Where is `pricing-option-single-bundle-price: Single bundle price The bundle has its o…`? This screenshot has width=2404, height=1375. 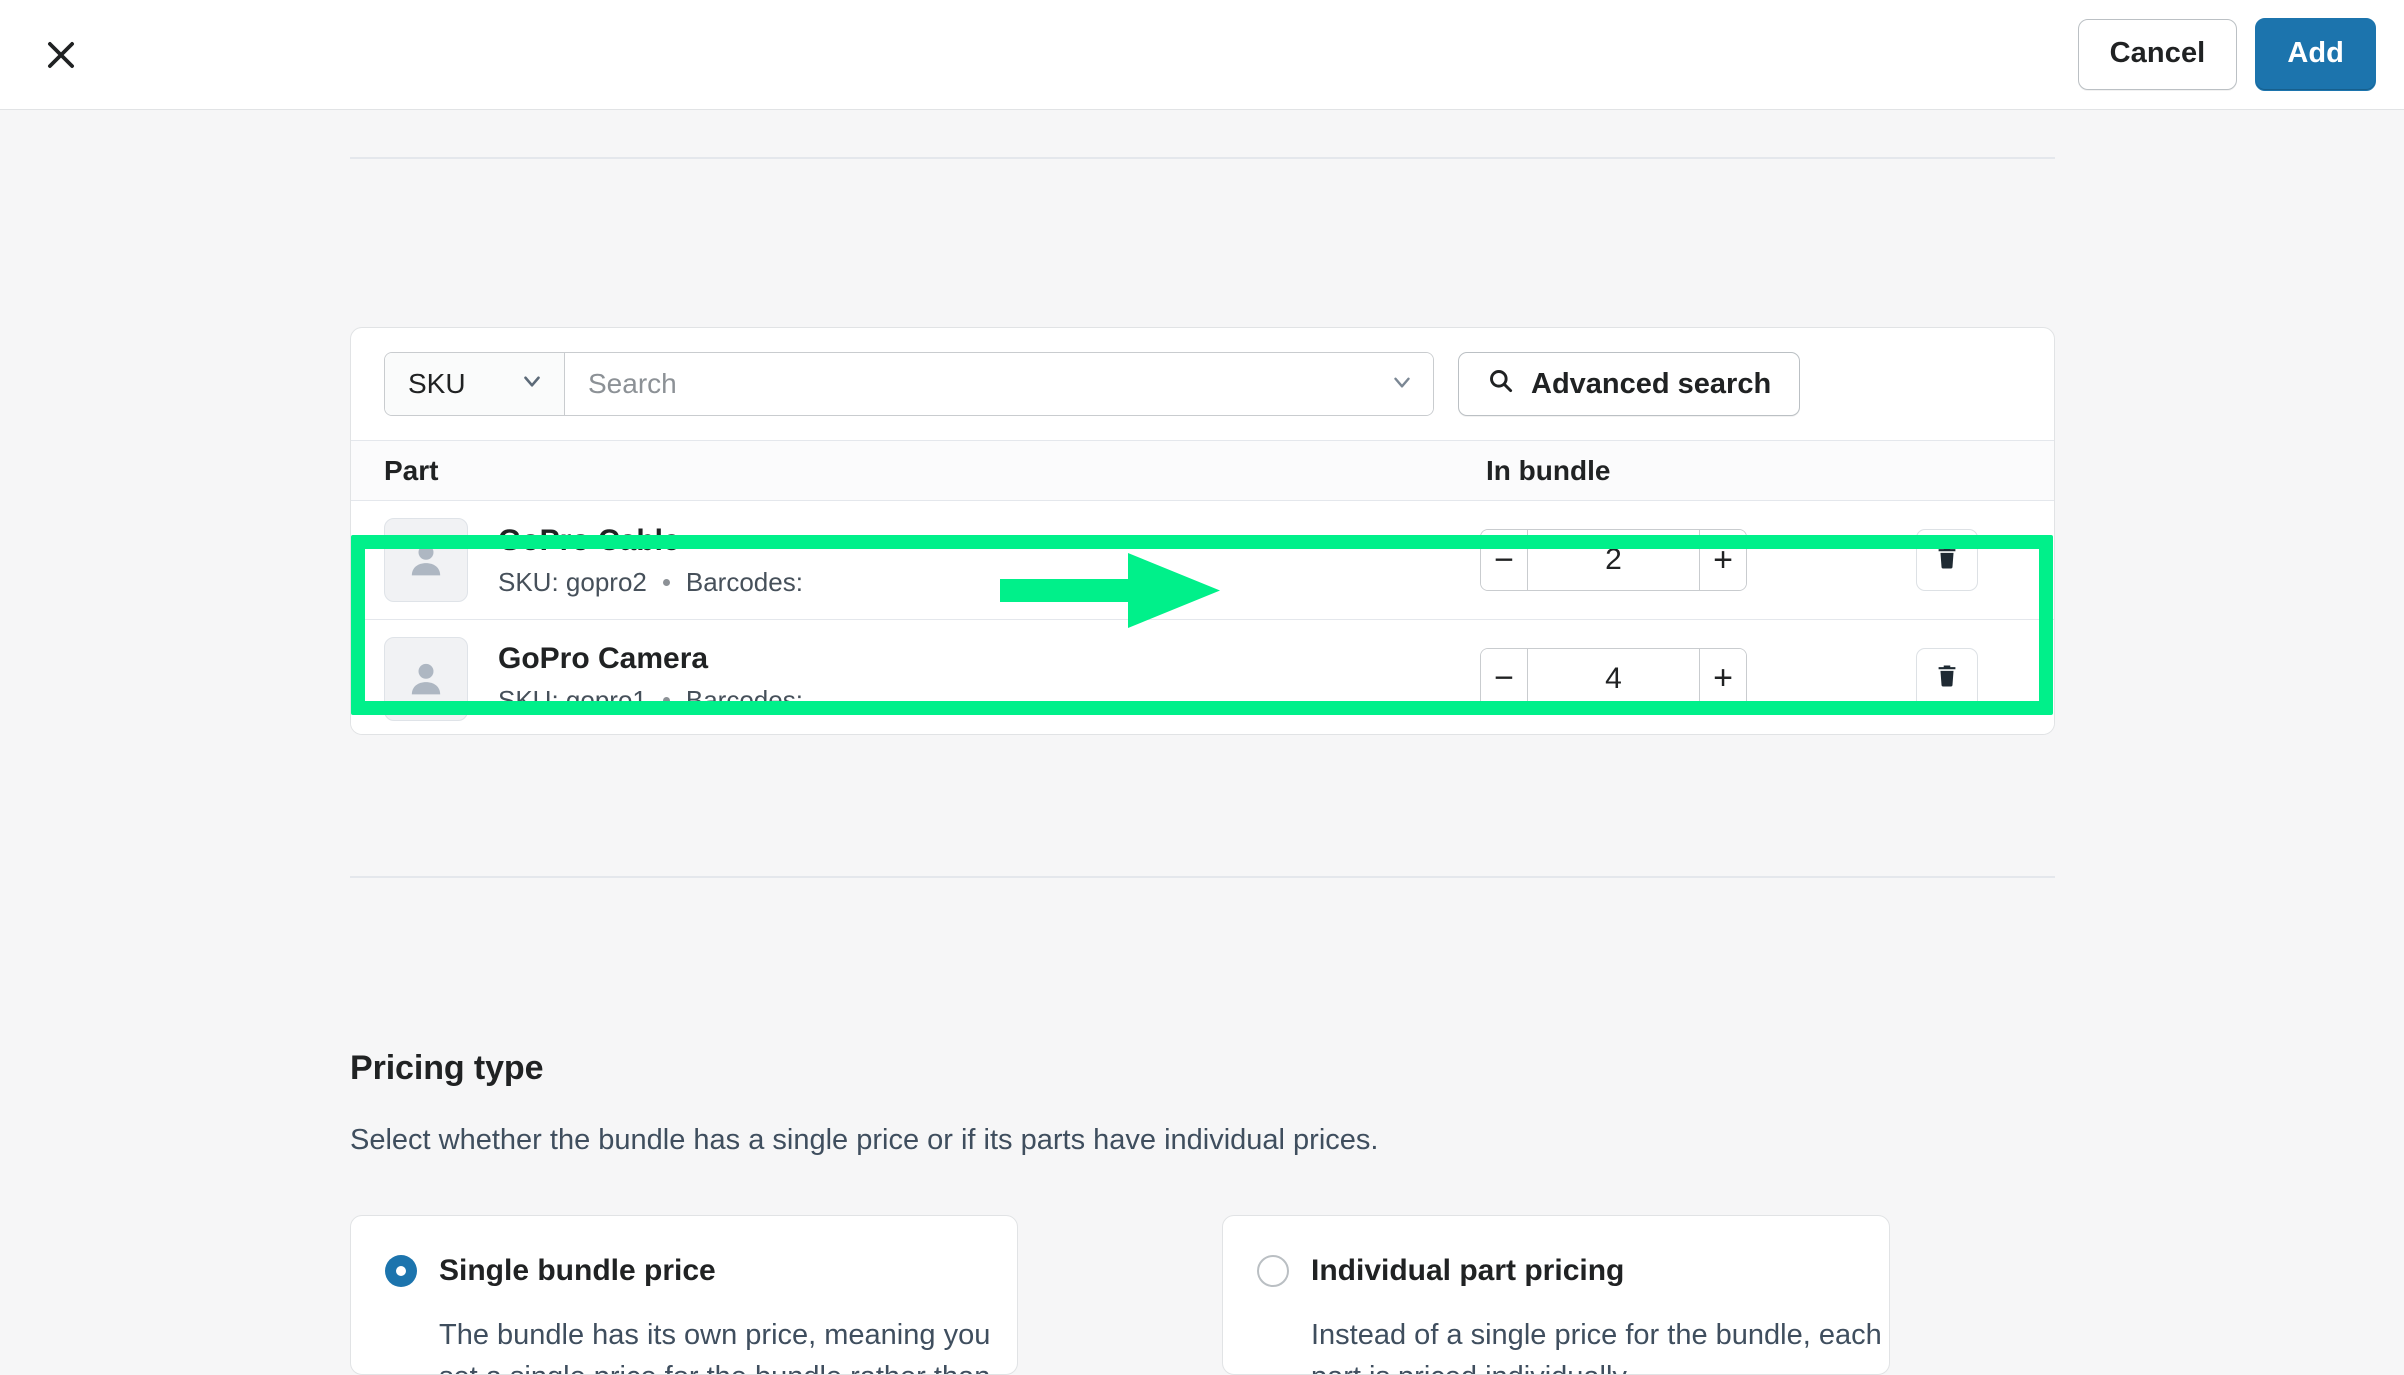
pricing-option-single-bundle-price: Single bundle price The bundle has its o… is located at coordinates (684, 1295).